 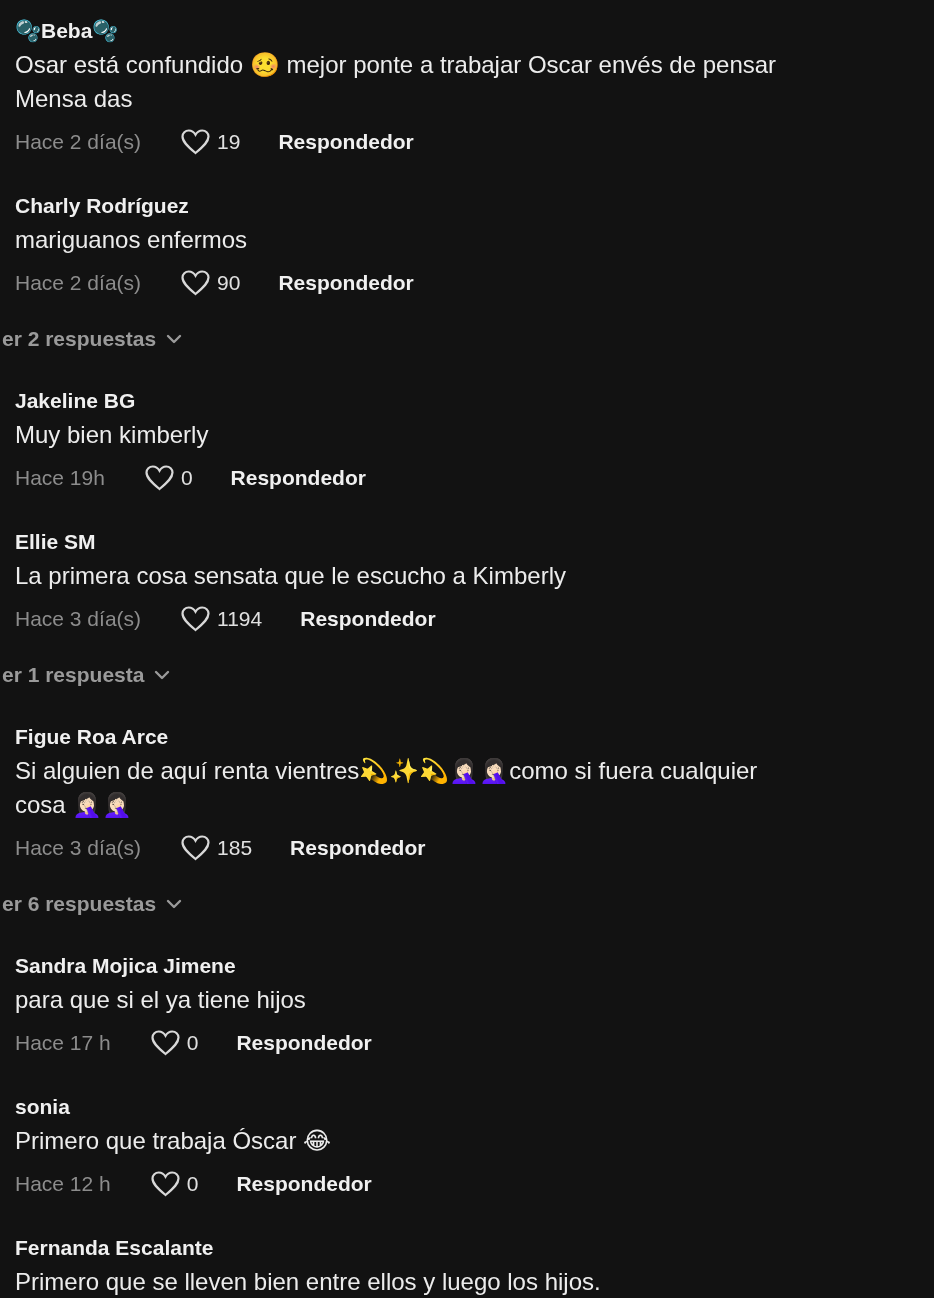 What do you see at coordinates (42, 1107) in the screenshot?
I see `comment-author: sonia` at bounding box center [42, 1107].